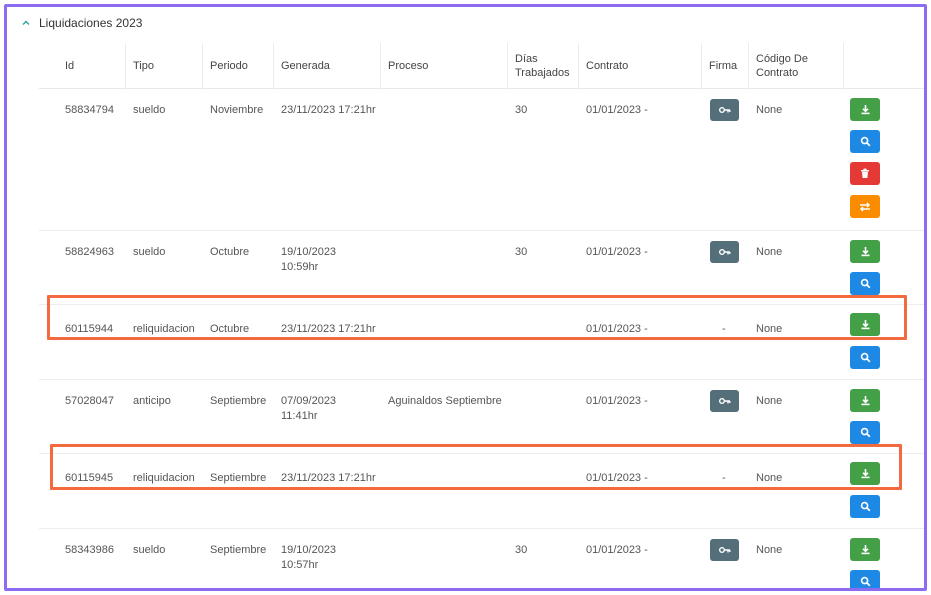 The height and width of the screenshot is (595, 931). What do you see at coordinates (408, 66) in the screenshot?
I see `col-proceso: Proceso` at bounding box center [408, 66].